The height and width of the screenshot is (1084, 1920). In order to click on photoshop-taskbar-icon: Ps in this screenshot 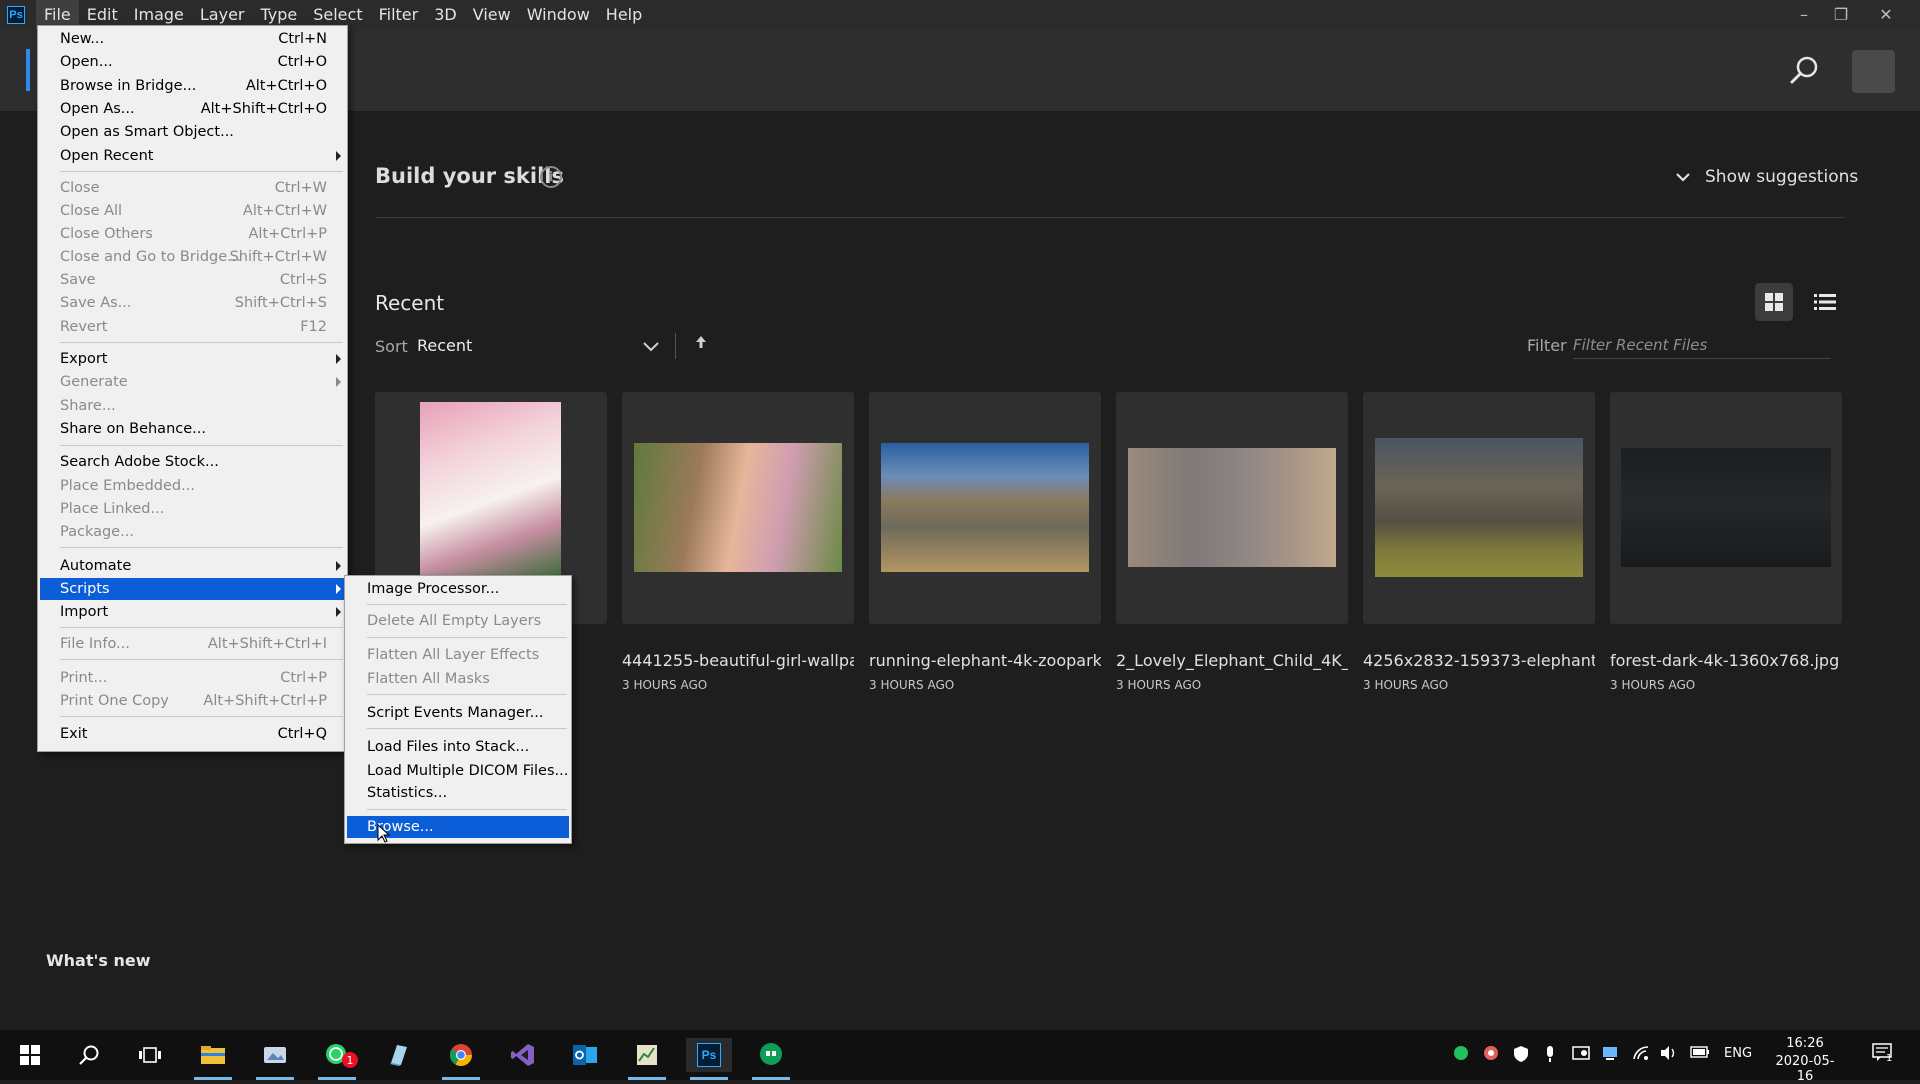, I will do `click(709, 1059)`.